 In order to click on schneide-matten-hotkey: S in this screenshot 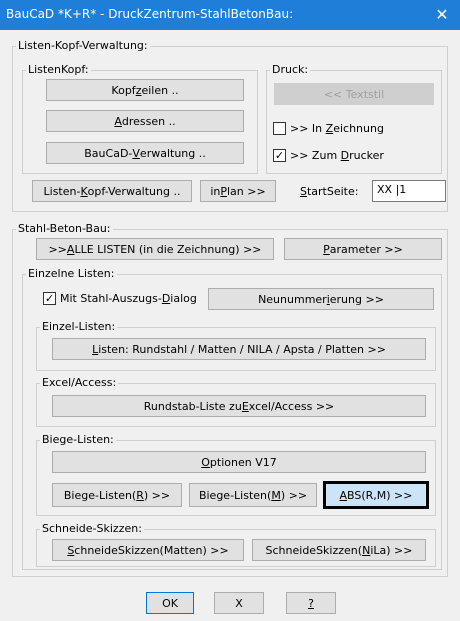, I will do `click(71, 550)`.